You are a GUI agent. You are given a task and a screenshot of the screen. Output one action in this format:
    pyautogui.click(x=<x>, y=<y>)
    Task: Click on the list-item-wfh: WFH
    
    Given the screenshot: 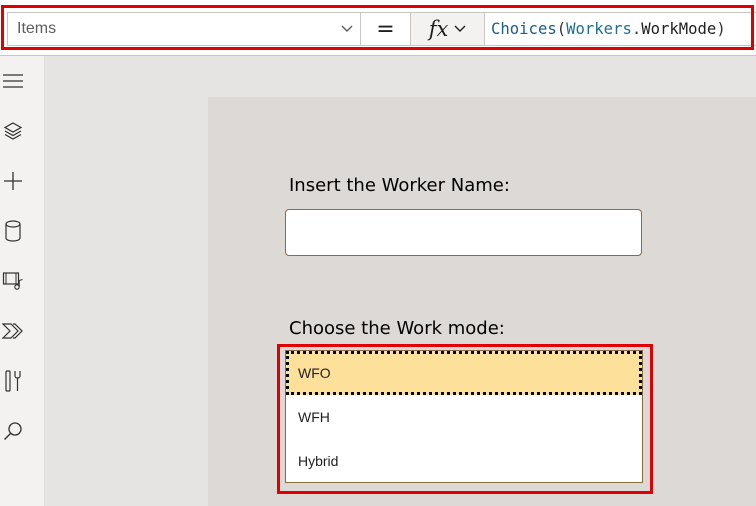 What is the action you would take?
    pyautogui.click(x=464, y=417)
    